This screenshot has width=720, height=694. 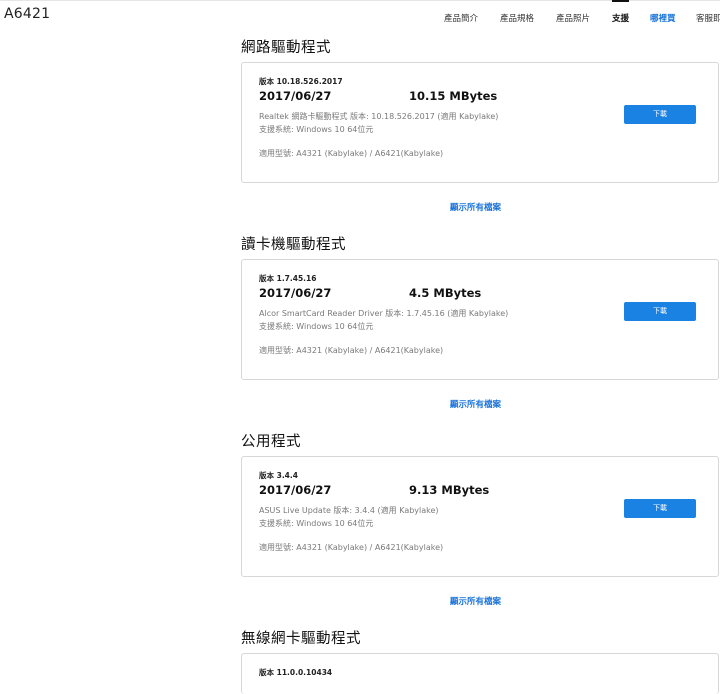 I want to click on nav-specs: 產品規格, so click(x=517, y=18).